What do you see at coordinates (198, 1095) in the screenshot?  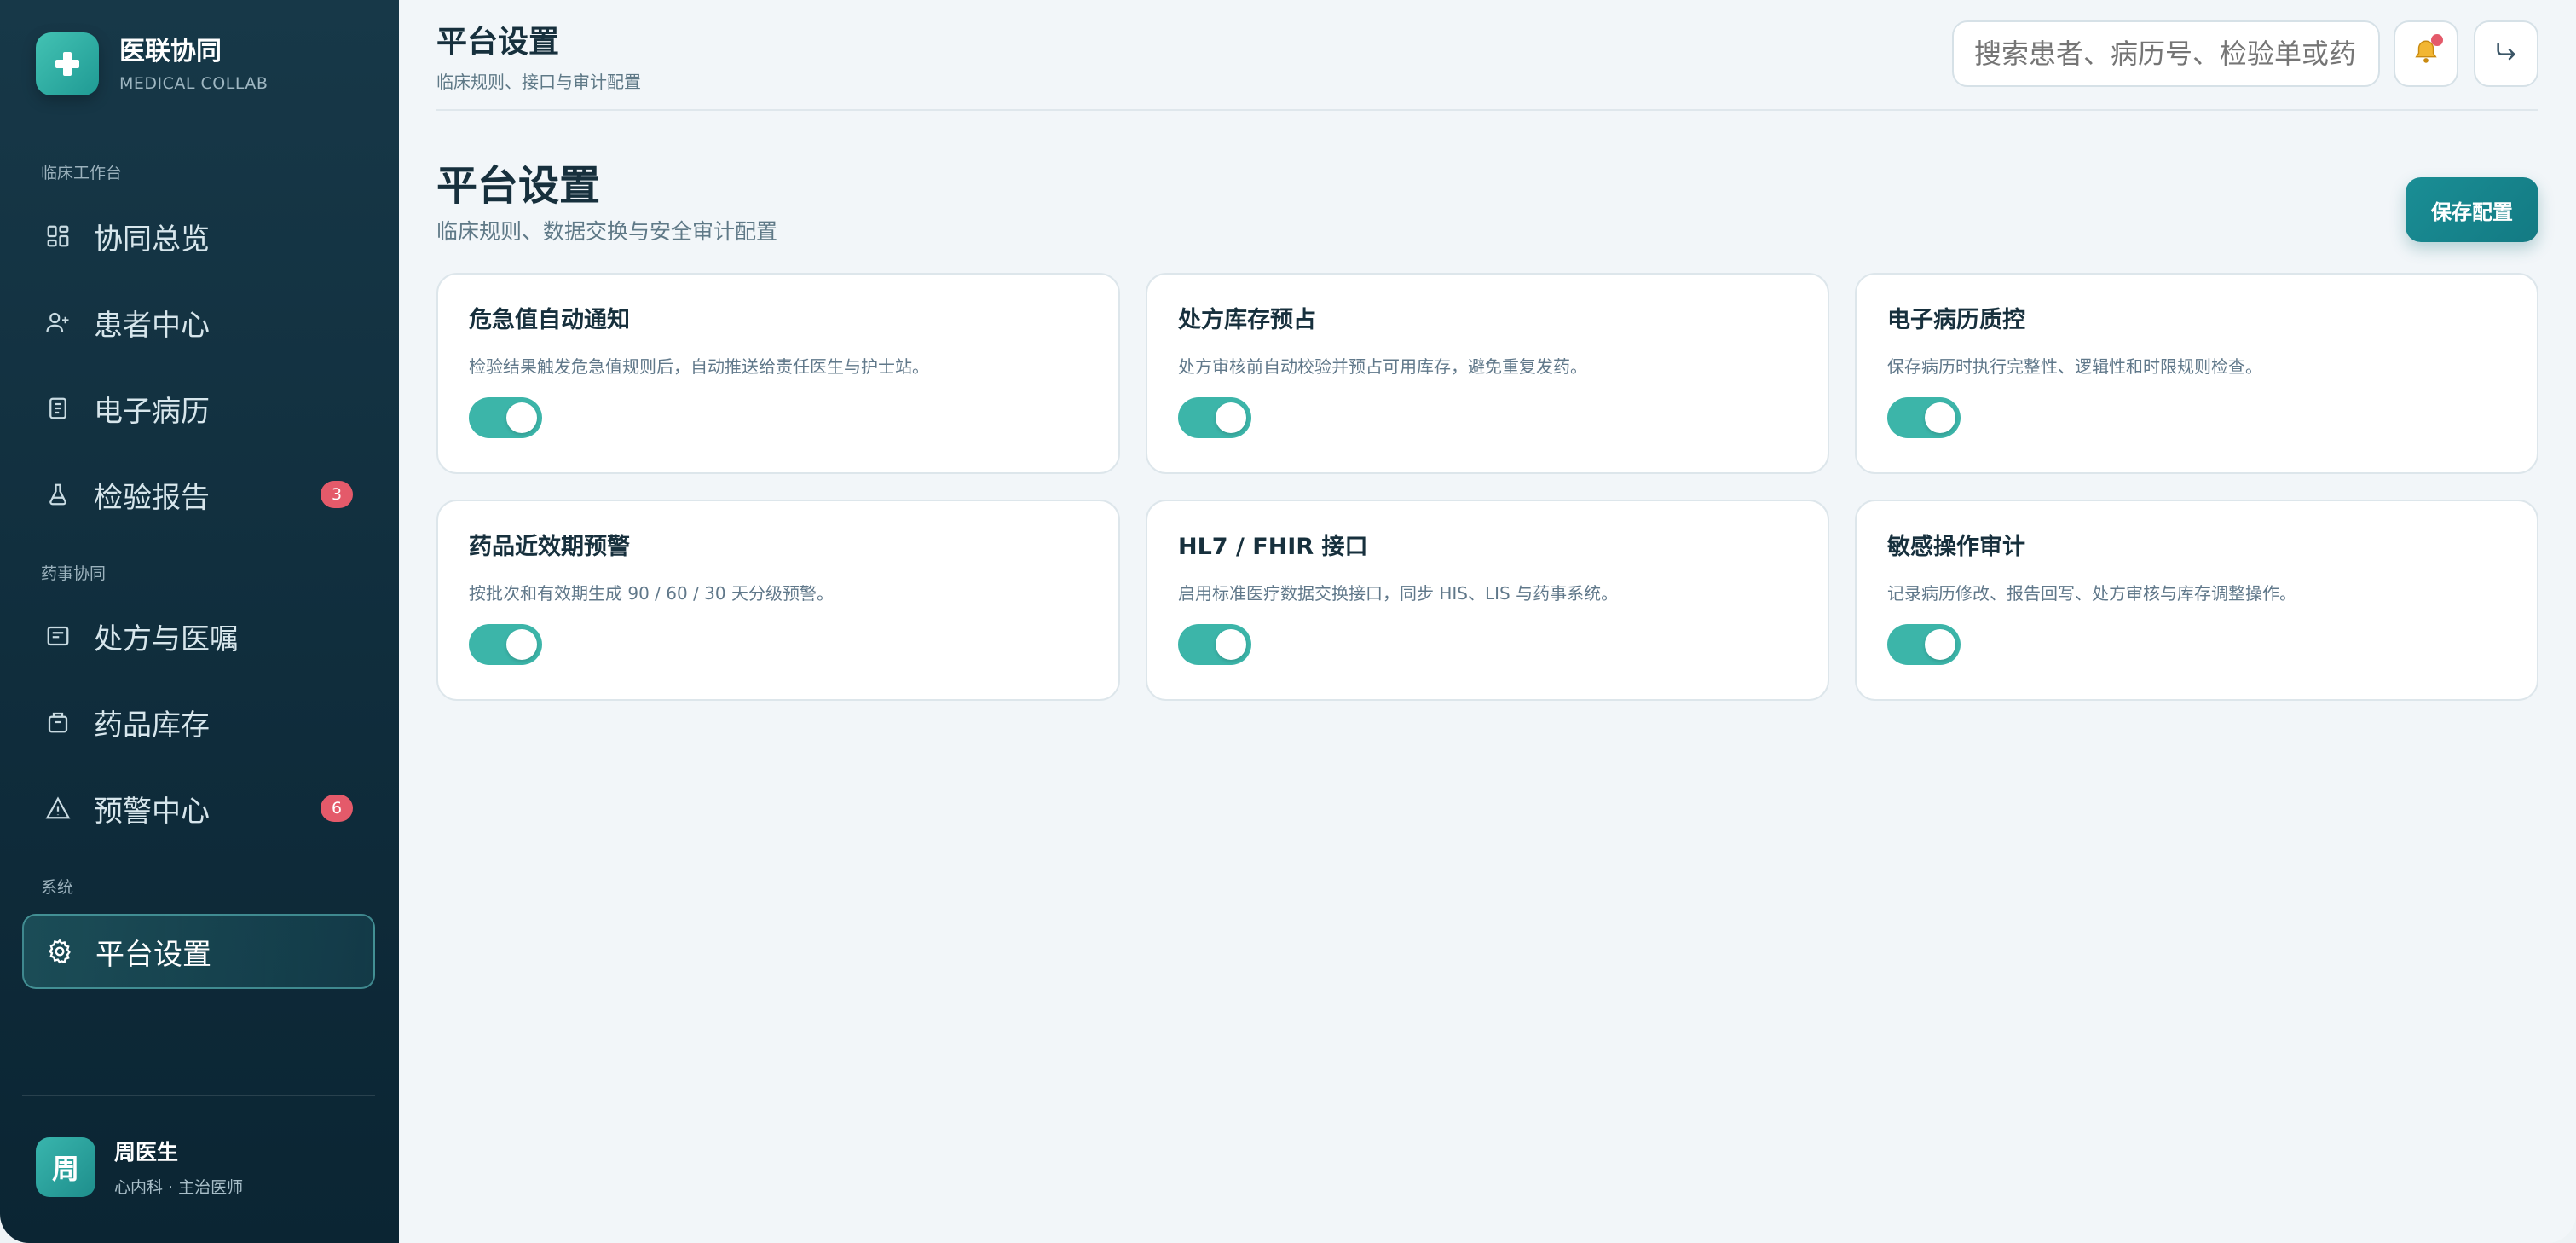 I see `sidebar-divider` at bounding box center [198, 1095].